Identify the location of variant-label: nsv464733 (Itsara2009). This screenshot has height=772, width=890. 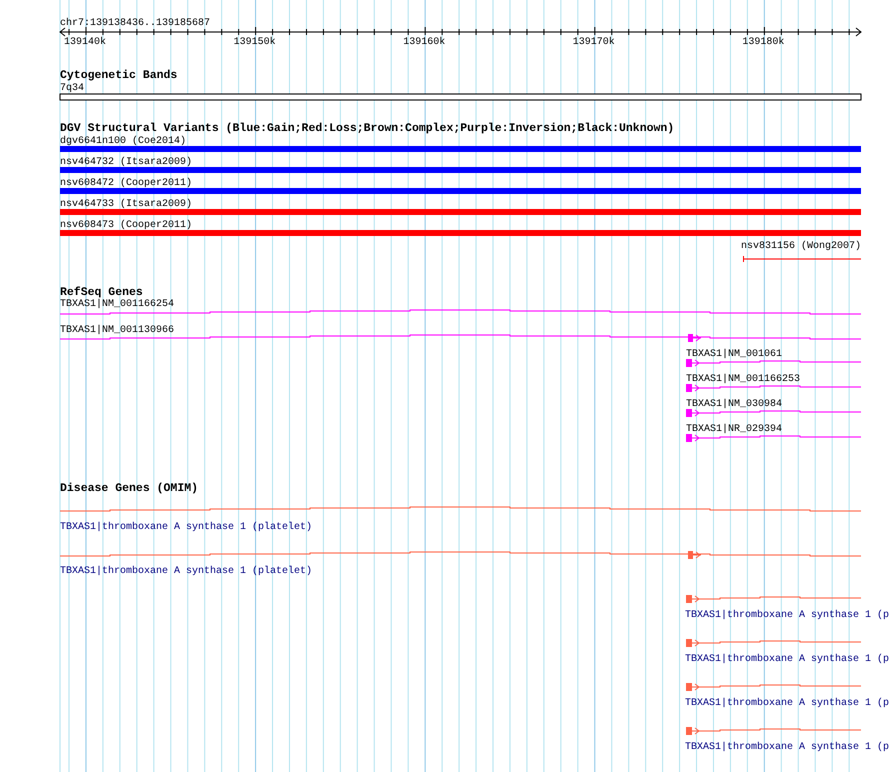
(126, 204).